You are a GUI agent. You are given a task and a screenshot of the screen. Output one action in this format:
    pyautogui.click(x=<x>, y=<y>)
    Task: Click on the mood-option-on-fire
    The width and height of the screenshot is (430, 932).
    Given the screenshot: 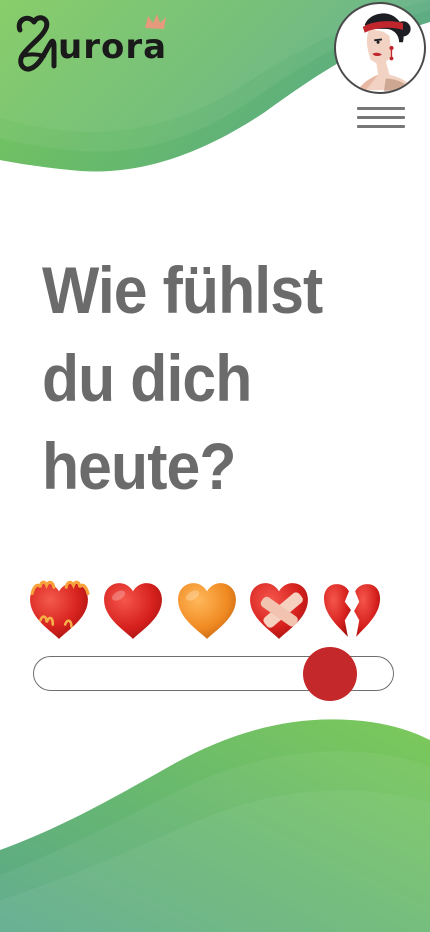 What is the action you would take?
    pyautogui.click(x=59, y=610)
    